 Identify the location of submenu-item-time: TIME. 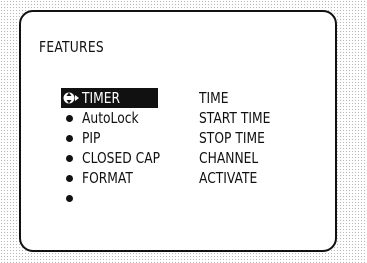
(234, 98).